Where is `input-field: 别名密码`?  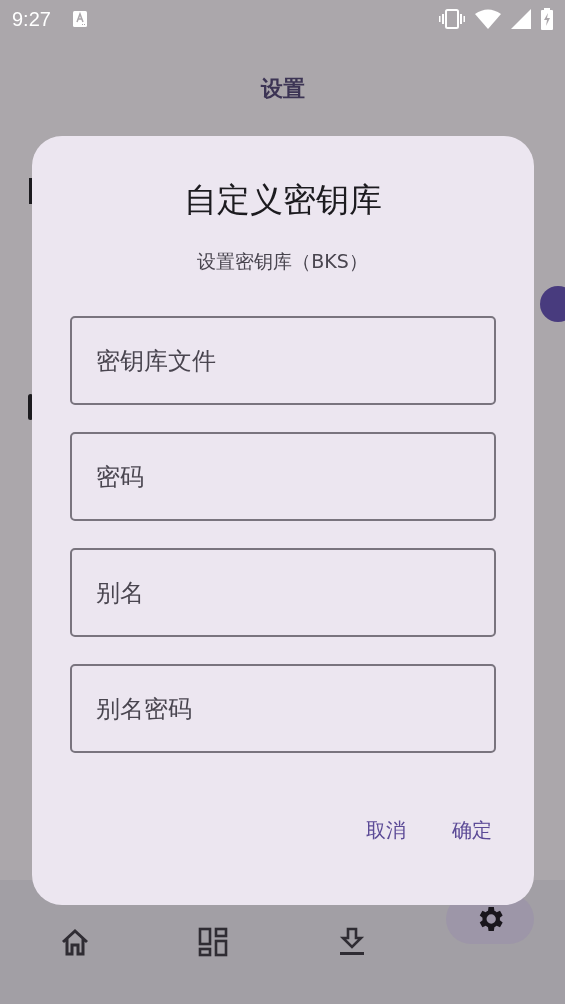 input-field: 别名密码 is located at coordinates (282, 708).